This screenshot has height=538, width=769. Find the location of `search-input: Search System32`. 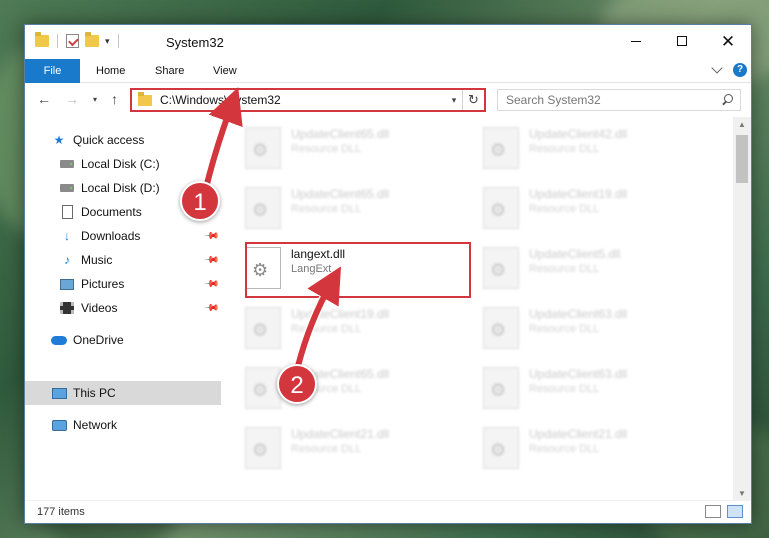

search-input: Search System32 is located at coordinates (613, 100).